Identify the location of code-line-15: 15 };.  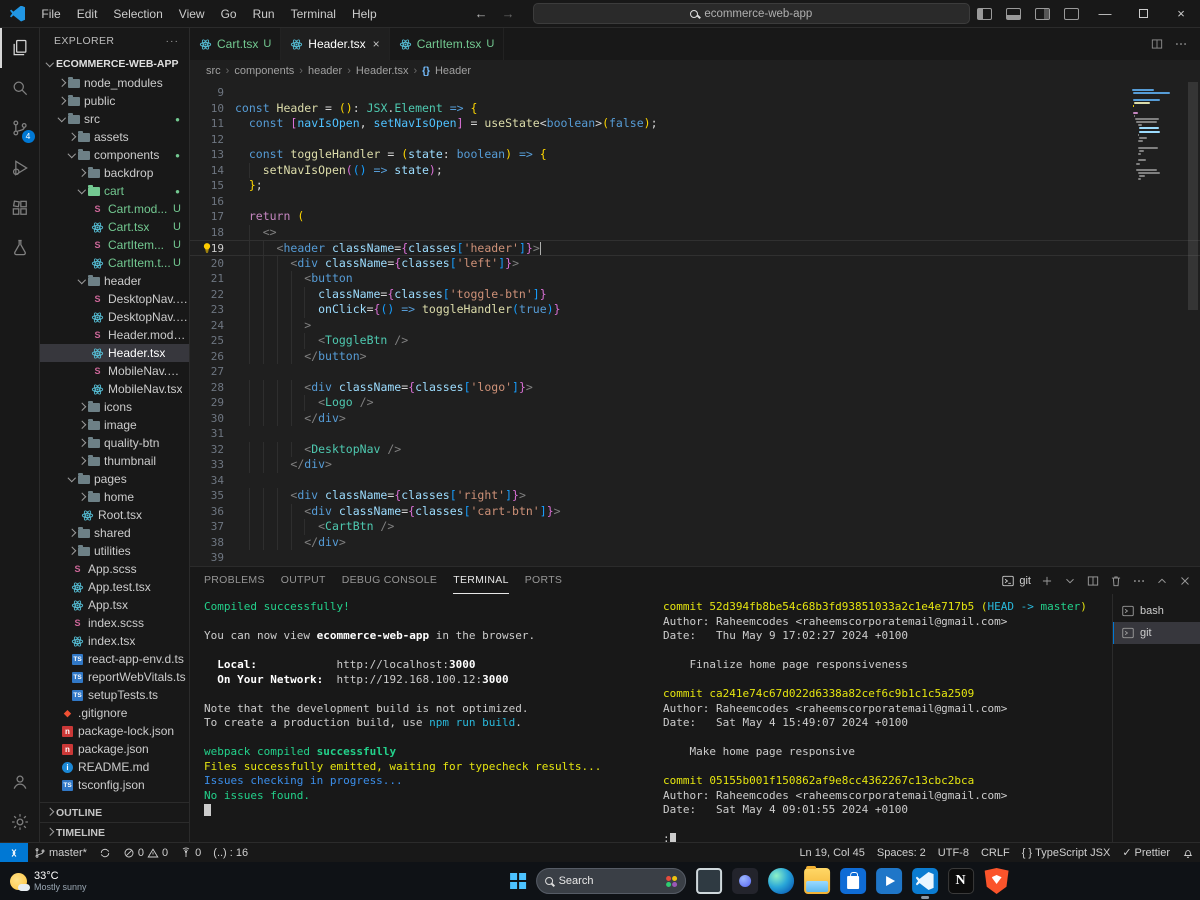
(695, 186).